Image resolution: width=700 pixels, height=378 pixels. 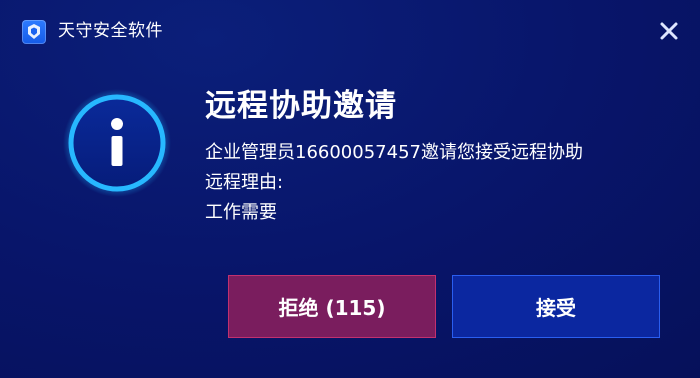 I want to click on close-icon, so click(x=669, y=31).